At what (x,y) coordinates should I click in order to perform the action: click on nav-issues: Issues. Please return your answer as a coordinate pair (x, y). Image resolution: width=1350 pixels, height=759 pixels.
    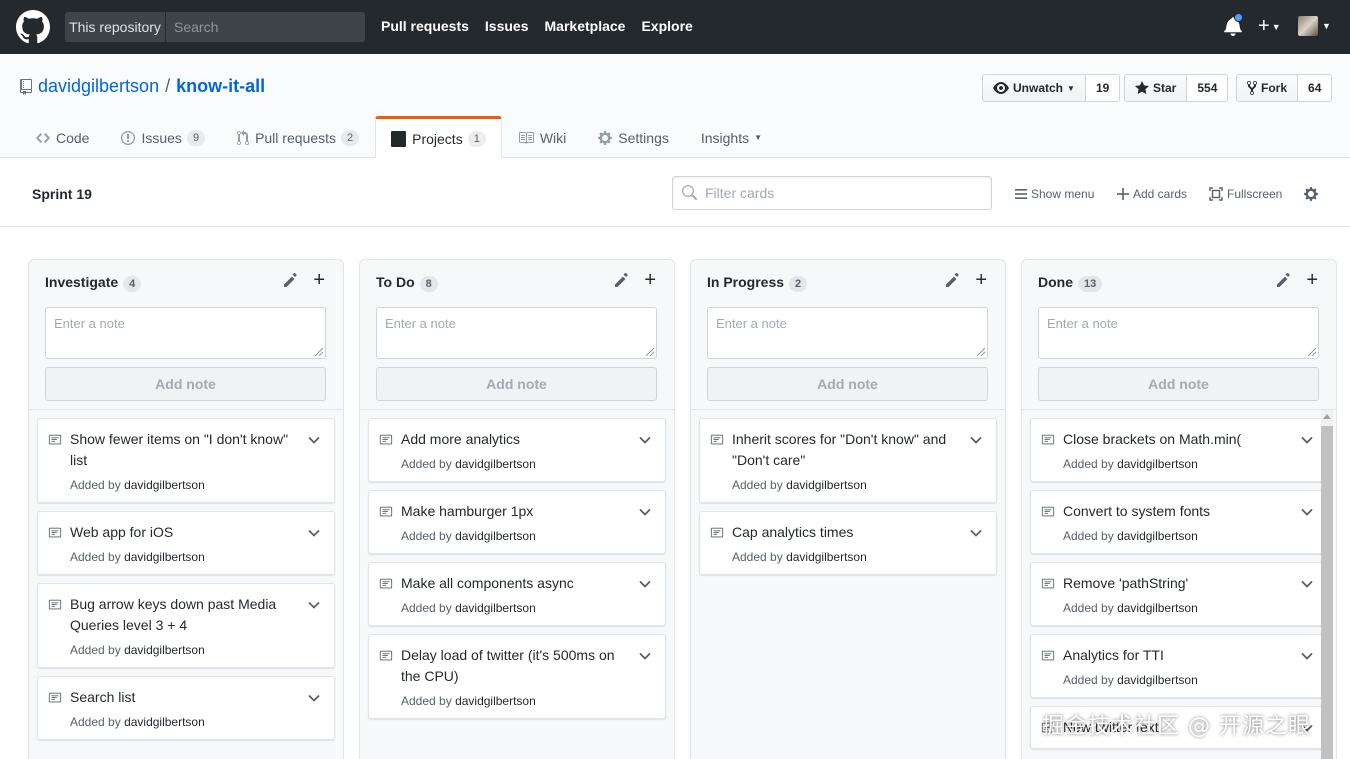
    Looking at the image, I should click on (507, 26).